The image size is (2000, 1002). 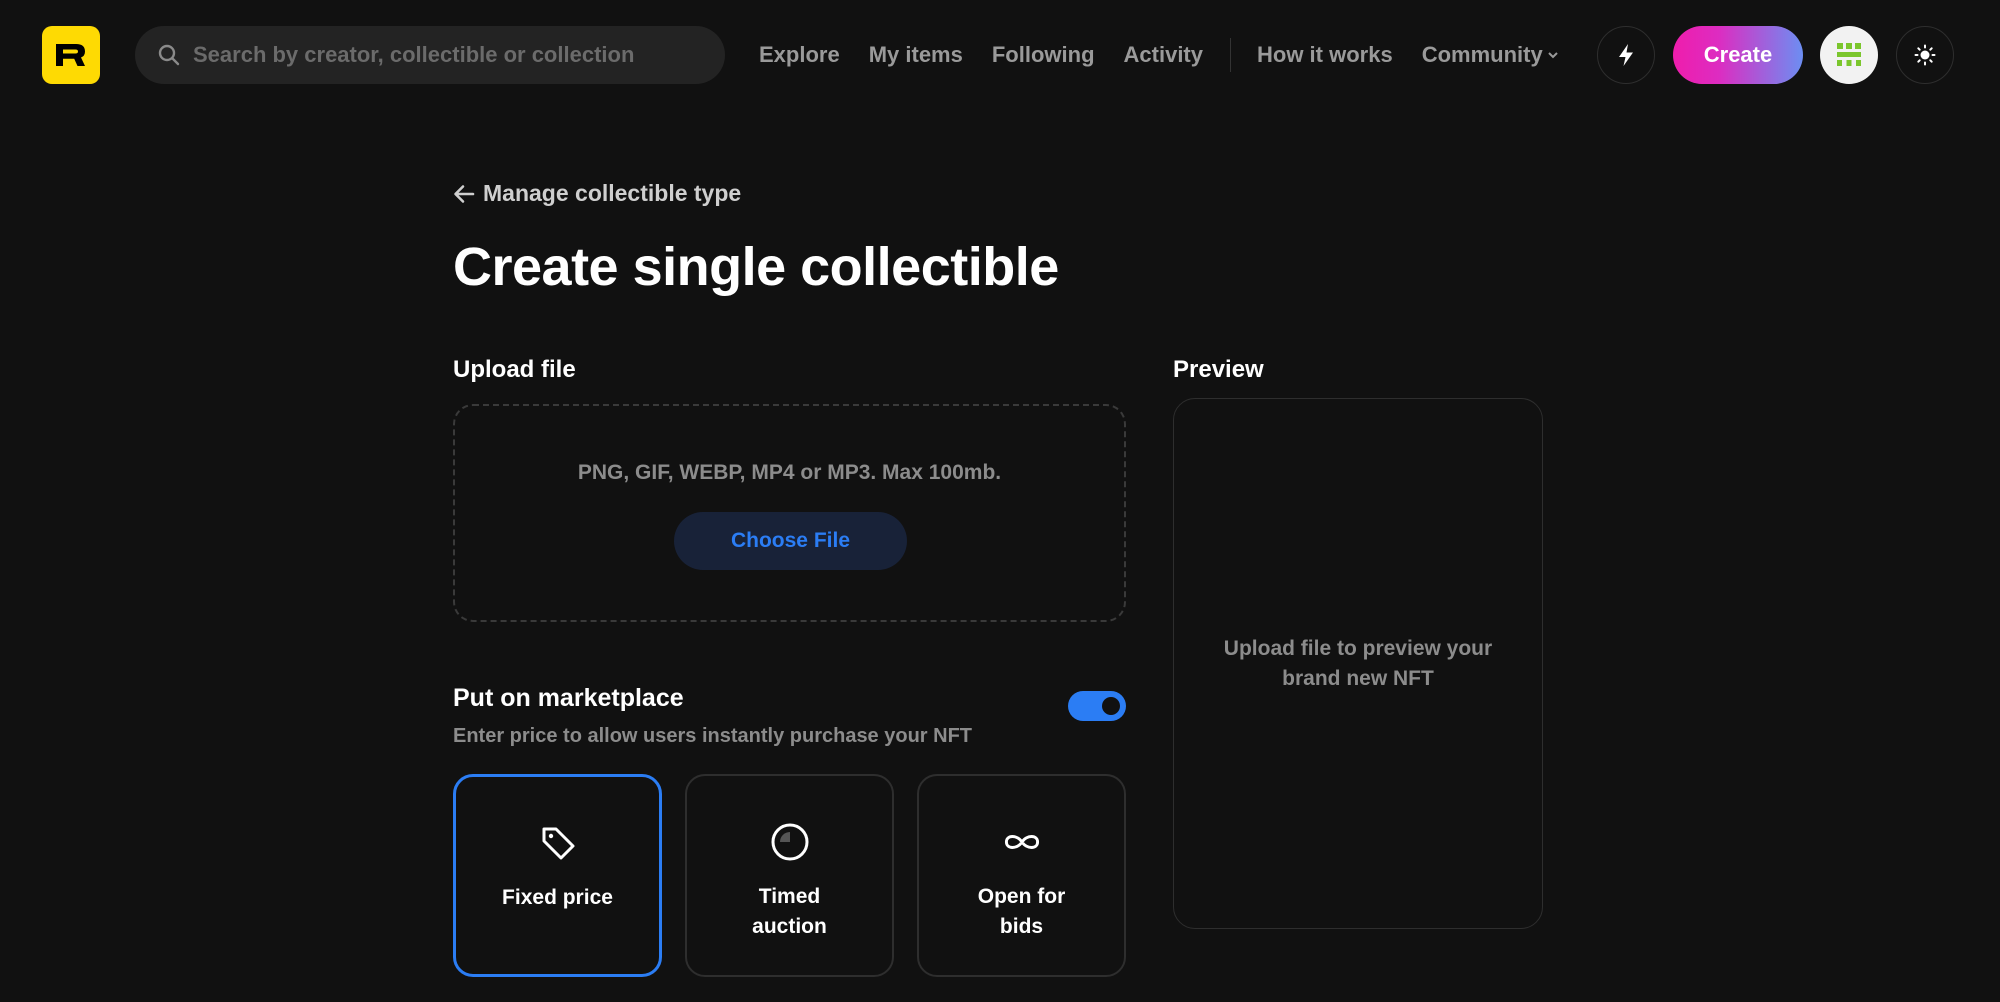 I want to click on nav-explore: Explore, so click(x=799, y=55).